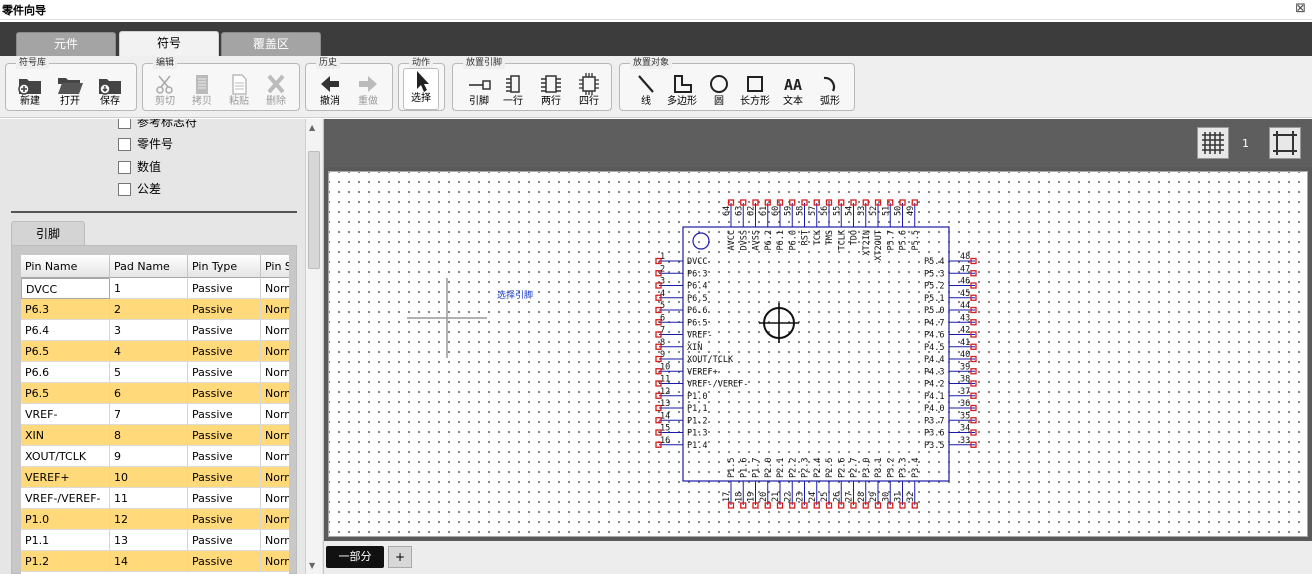  I want to click on tab-part-one: 一部分, so click(355, 557).